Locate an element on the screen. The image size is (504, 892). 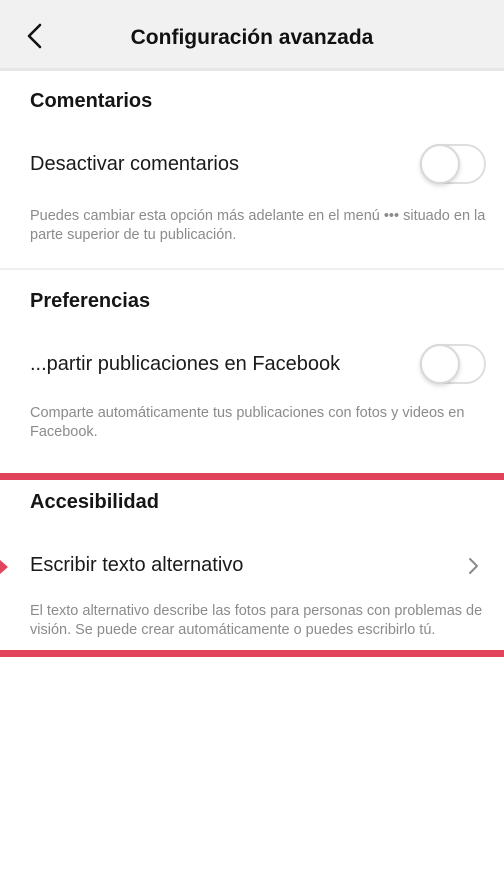
section-title-comentarios: Comentarios is located at coordinates (91, 101).